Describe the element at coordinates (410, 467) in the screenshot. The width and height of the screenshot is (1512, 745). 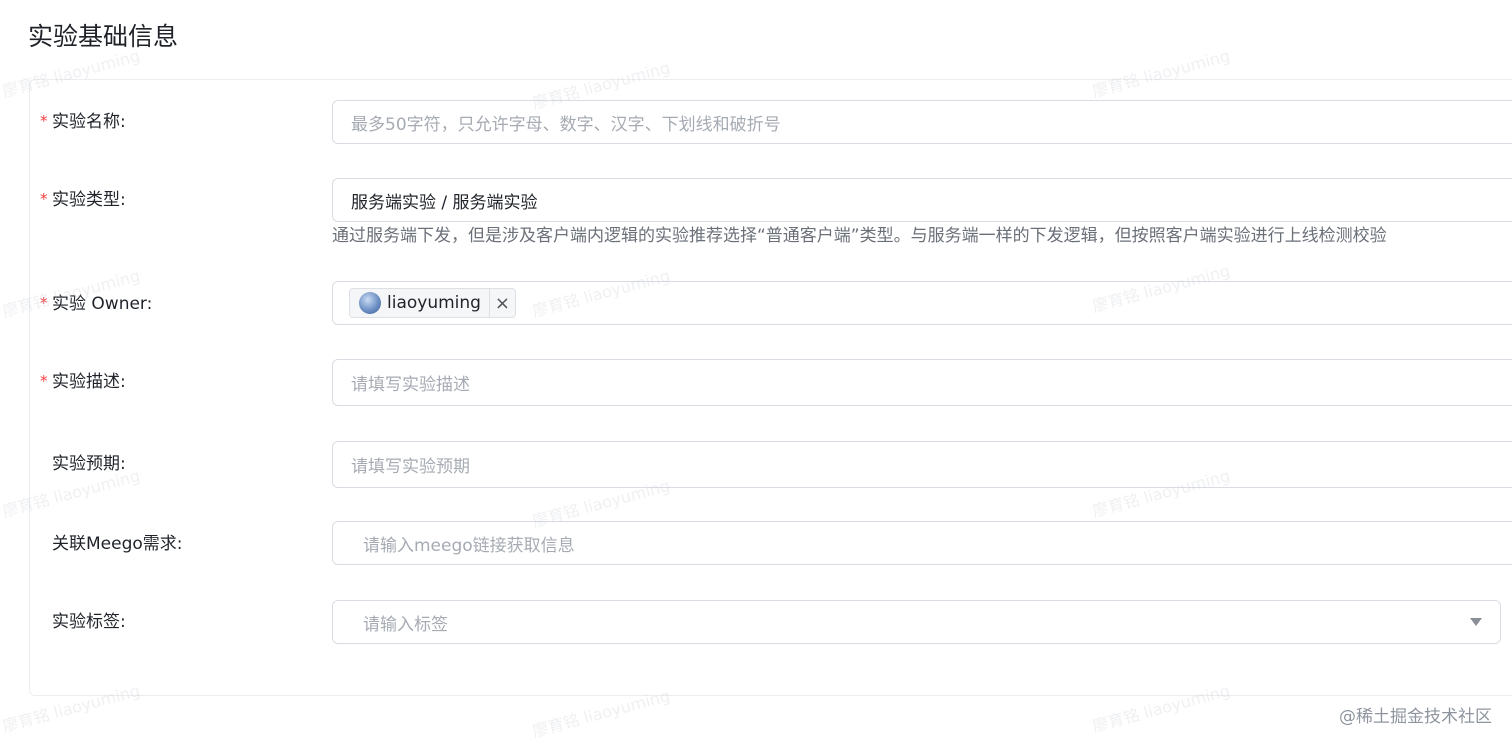
I see `experiment-expectation-placeholder: 请填写实验预期` at that location.